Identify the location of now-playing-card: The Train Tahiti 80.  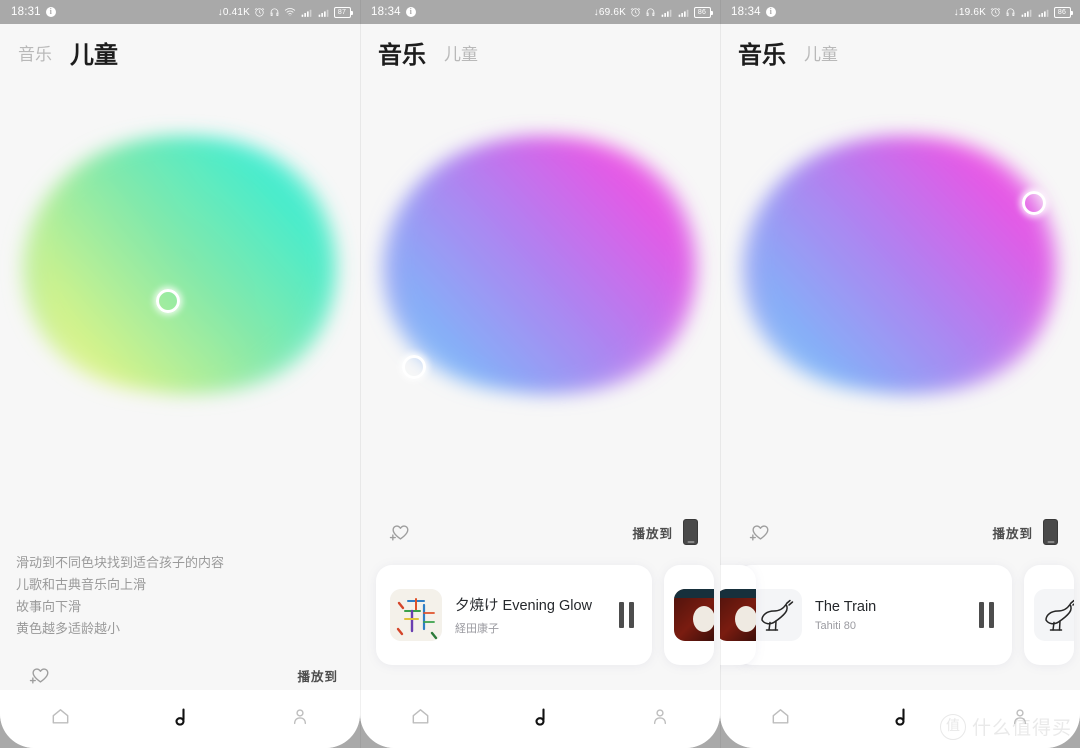
(874, 615).